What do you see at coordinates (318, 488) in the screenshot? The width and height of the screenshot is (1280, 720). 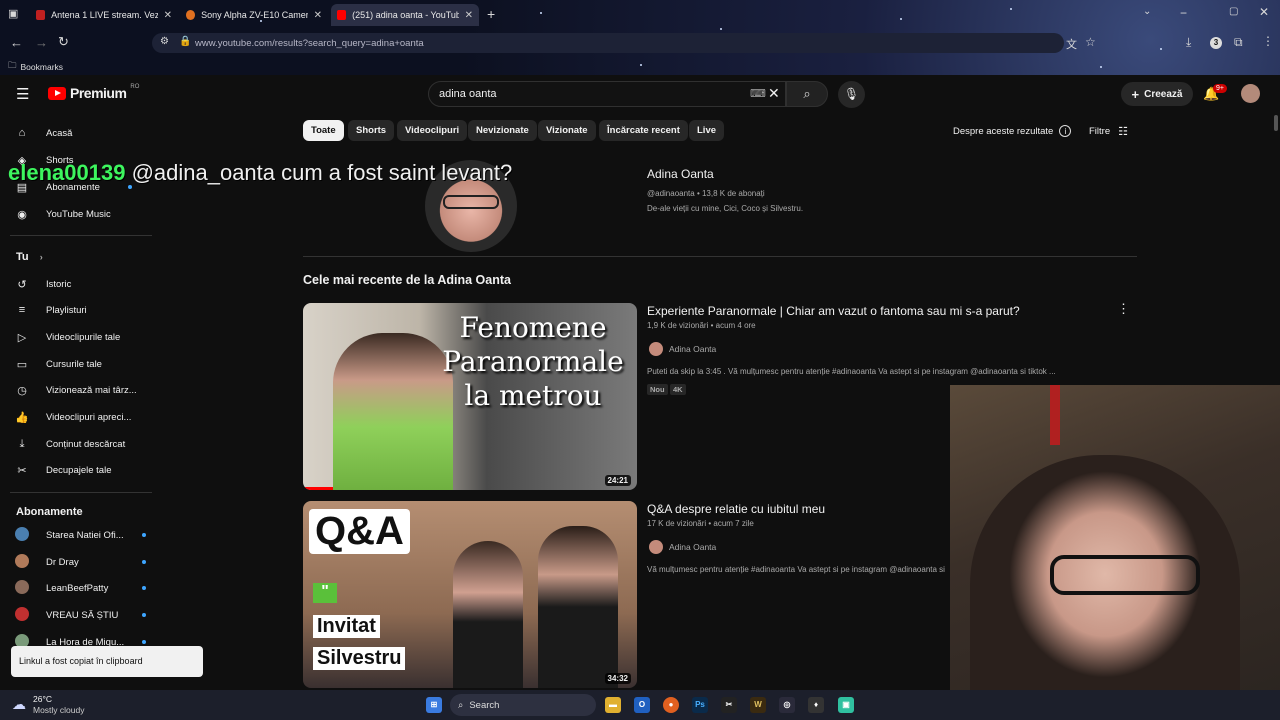 I see `watch-progress-bar` at bounding box center [318, 488].